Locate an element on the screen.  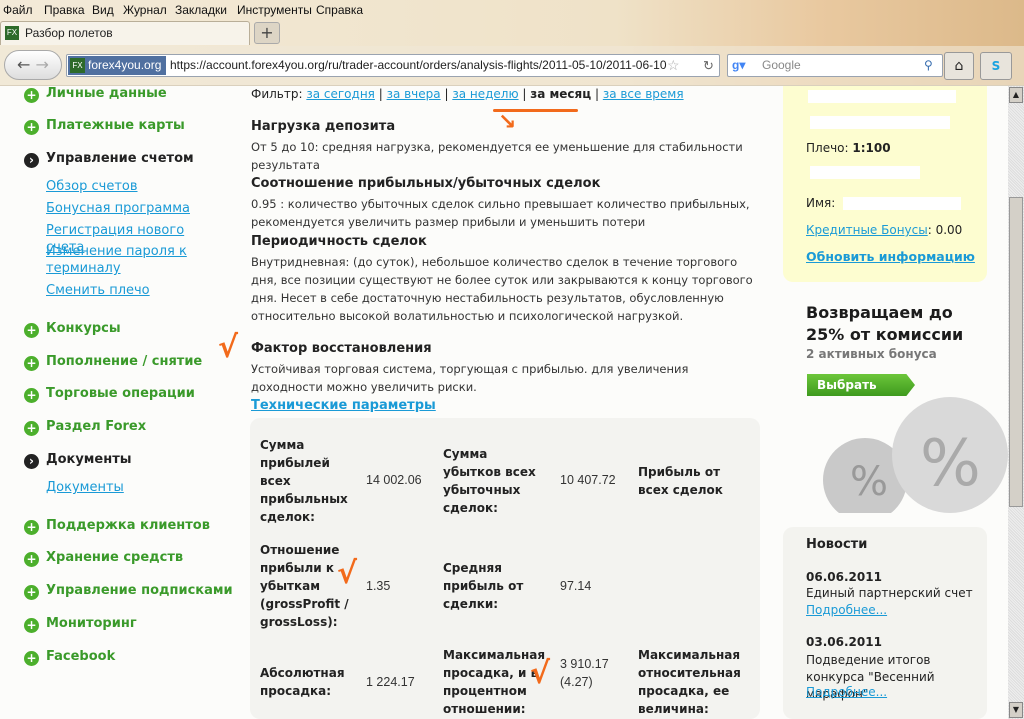
skype-icon: S is located at coordinates (996, 66).